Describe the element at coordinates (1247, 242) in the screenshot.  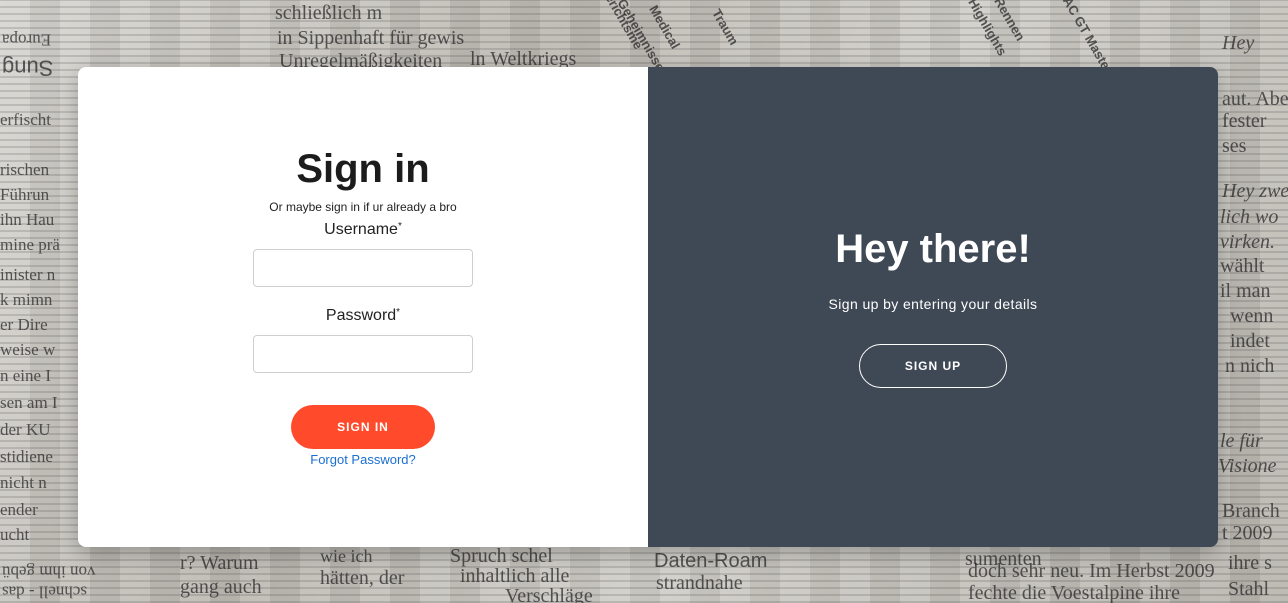
I see `bg-fragment: virken.` at that location.